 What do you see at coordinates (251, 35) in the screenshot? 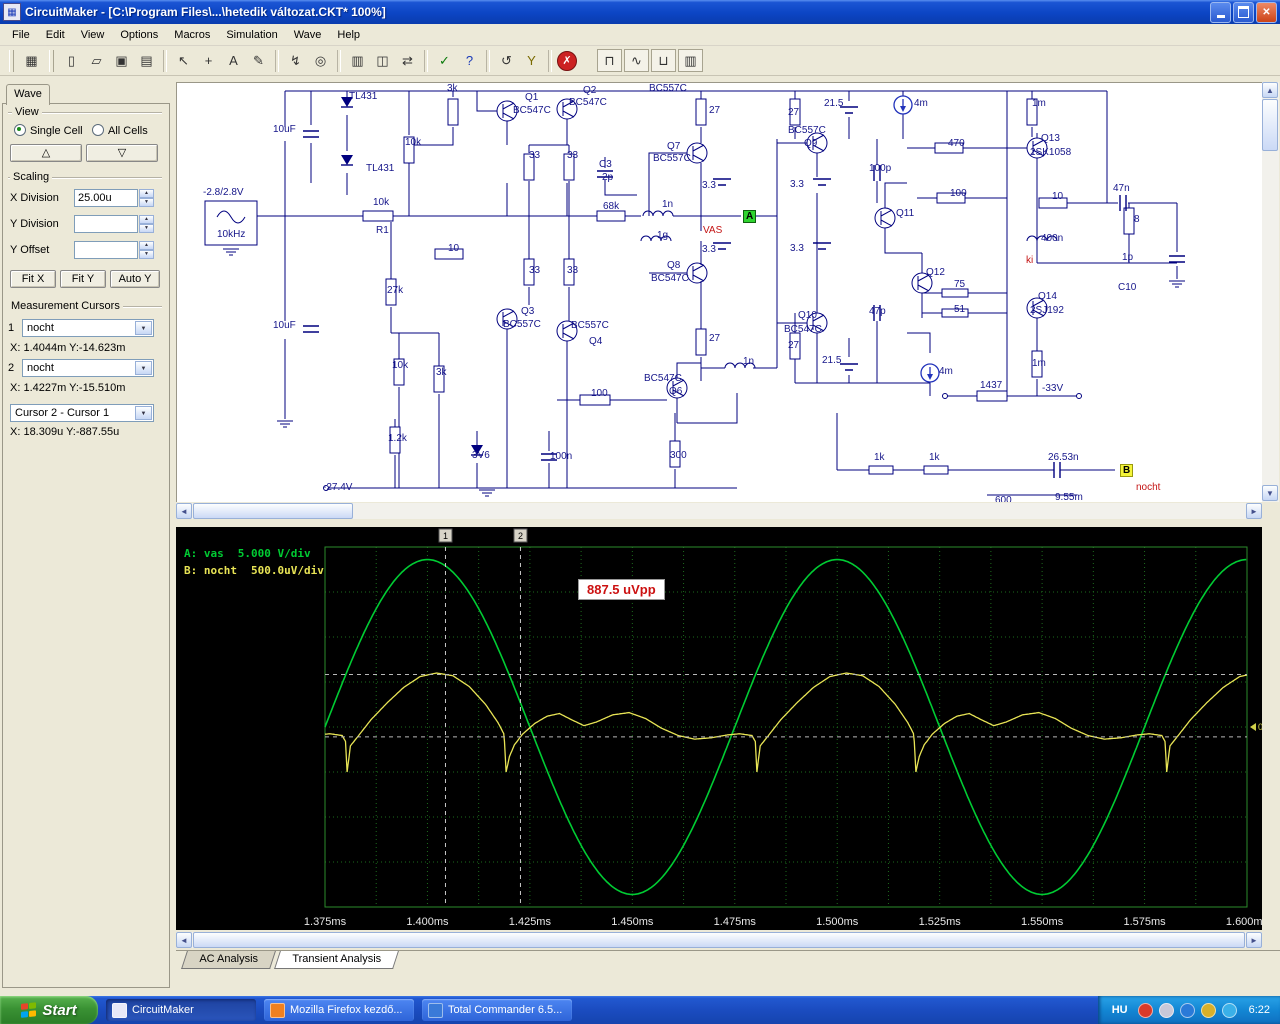
I see `menu-item-simulation: Simulation` at bounding box center [251, 35].